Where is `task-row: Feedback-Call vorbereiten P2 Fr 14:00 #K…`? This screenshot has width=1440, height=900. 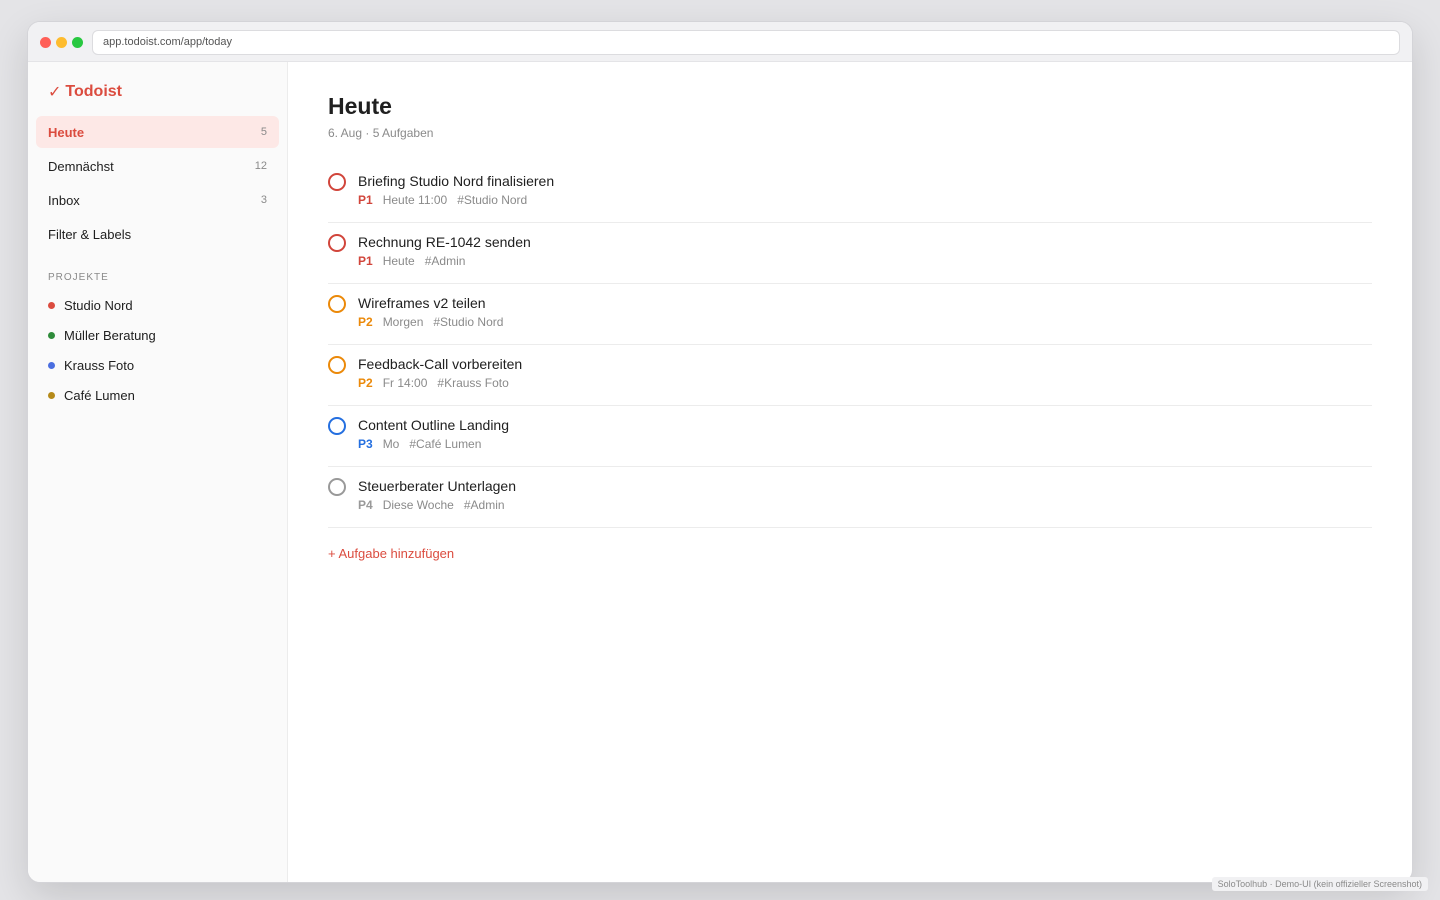
task-row: Feedback-Call vorbereiten P2 Fr 14:00 #K… is located at coordinates (850, 375).